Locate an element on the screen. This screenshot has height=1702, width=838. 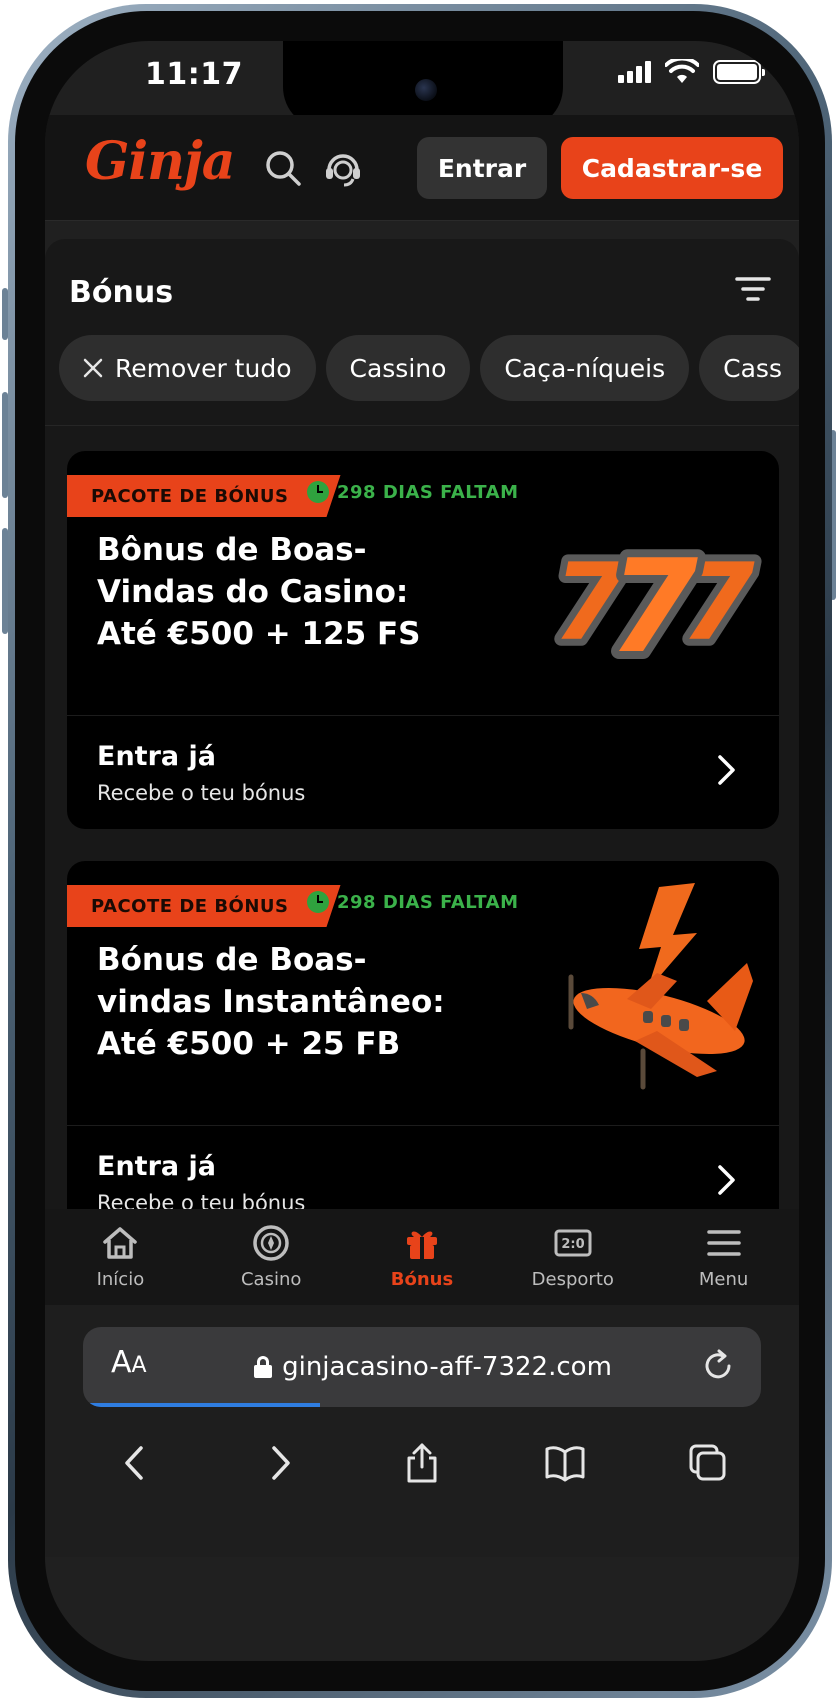
chip-label: Cassino is located at coordinates (398, 368).